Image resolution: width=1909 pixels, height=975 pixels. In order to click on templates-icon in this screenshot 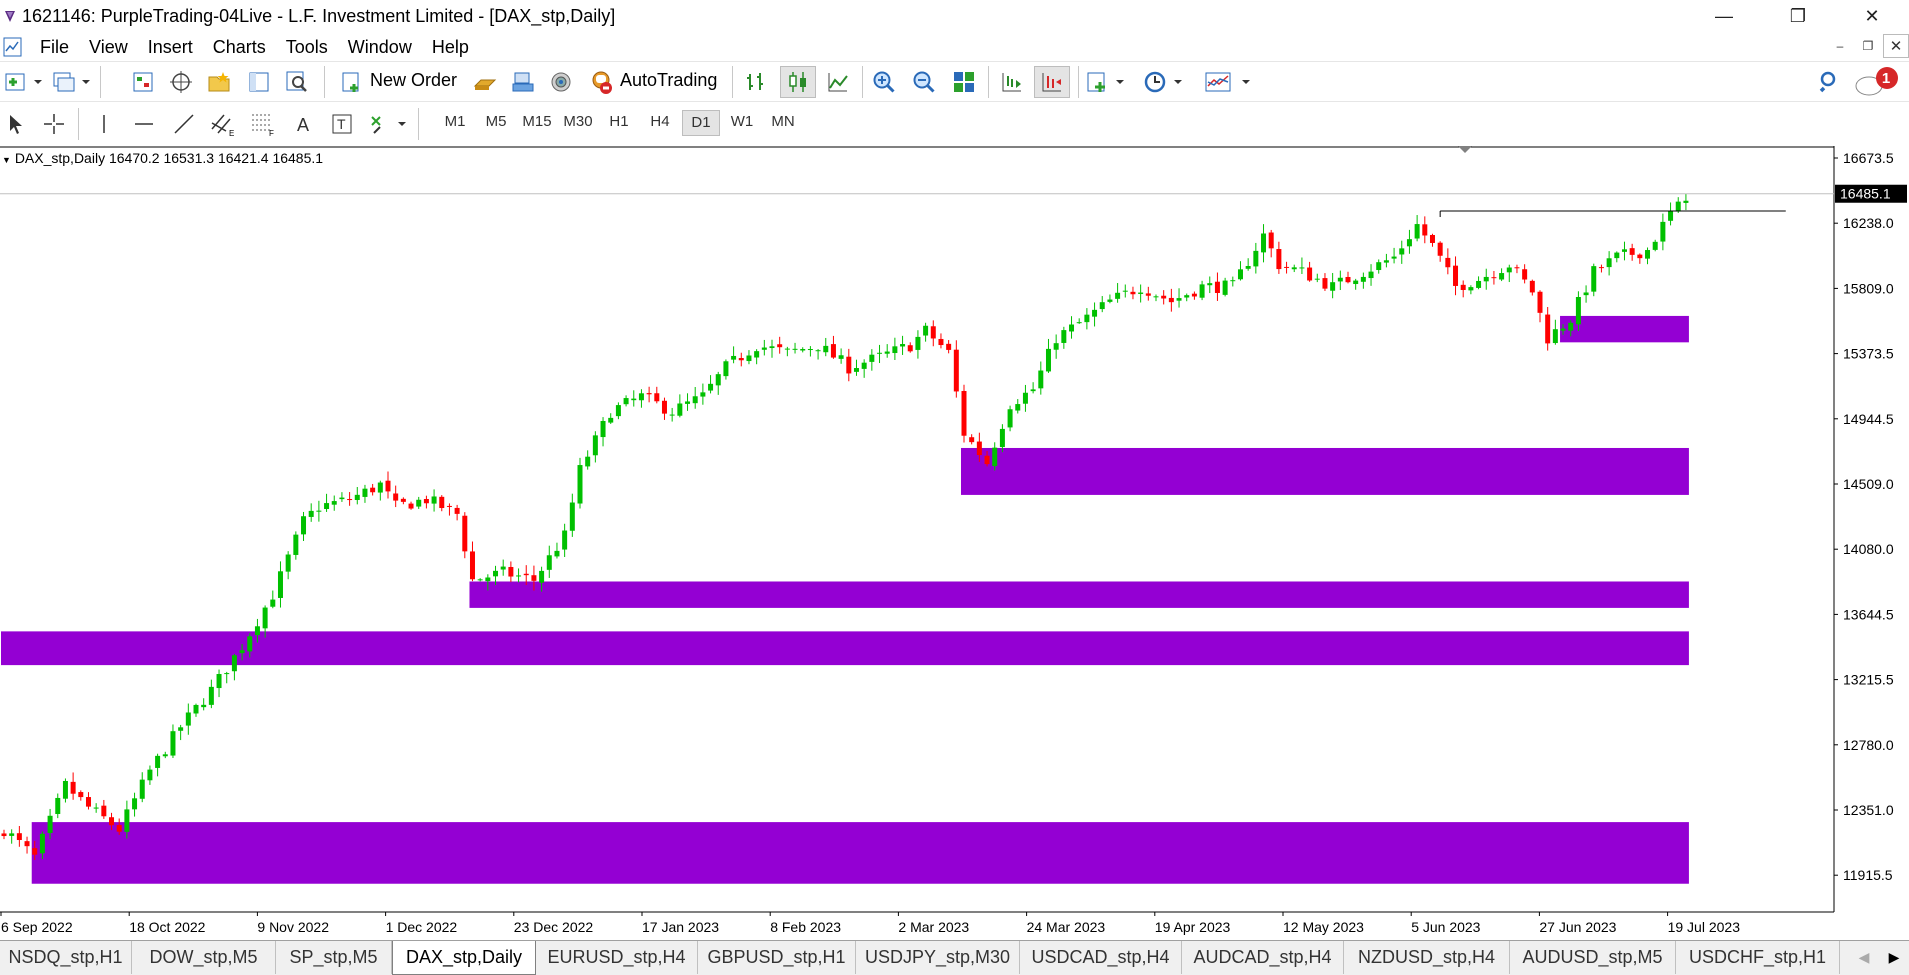, I will do `click(1227, 82)`.